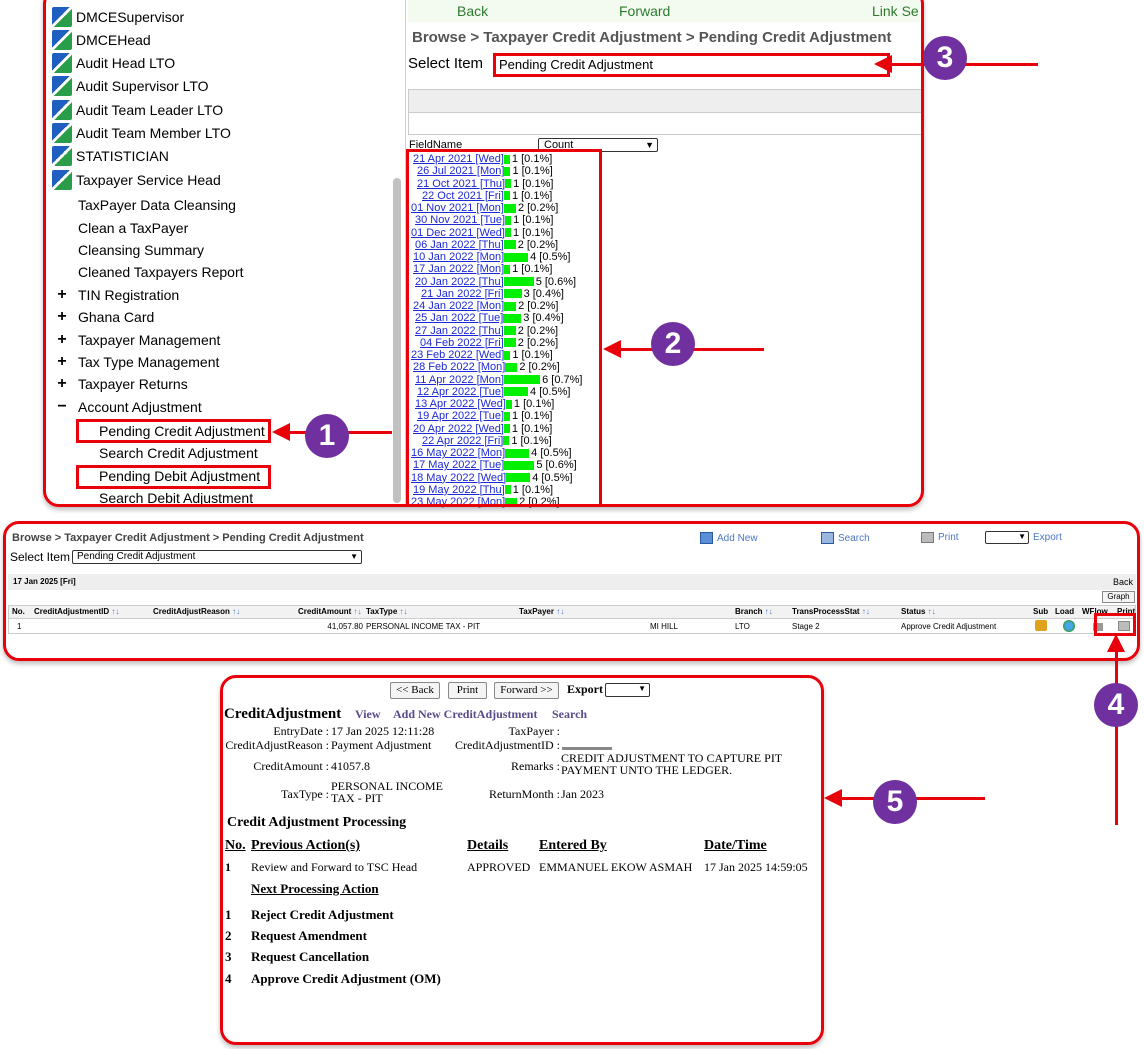  Describe the element at coordinates (382, 611) in the screenshot. I see `col-taxtype-label: TaxType` at that location.